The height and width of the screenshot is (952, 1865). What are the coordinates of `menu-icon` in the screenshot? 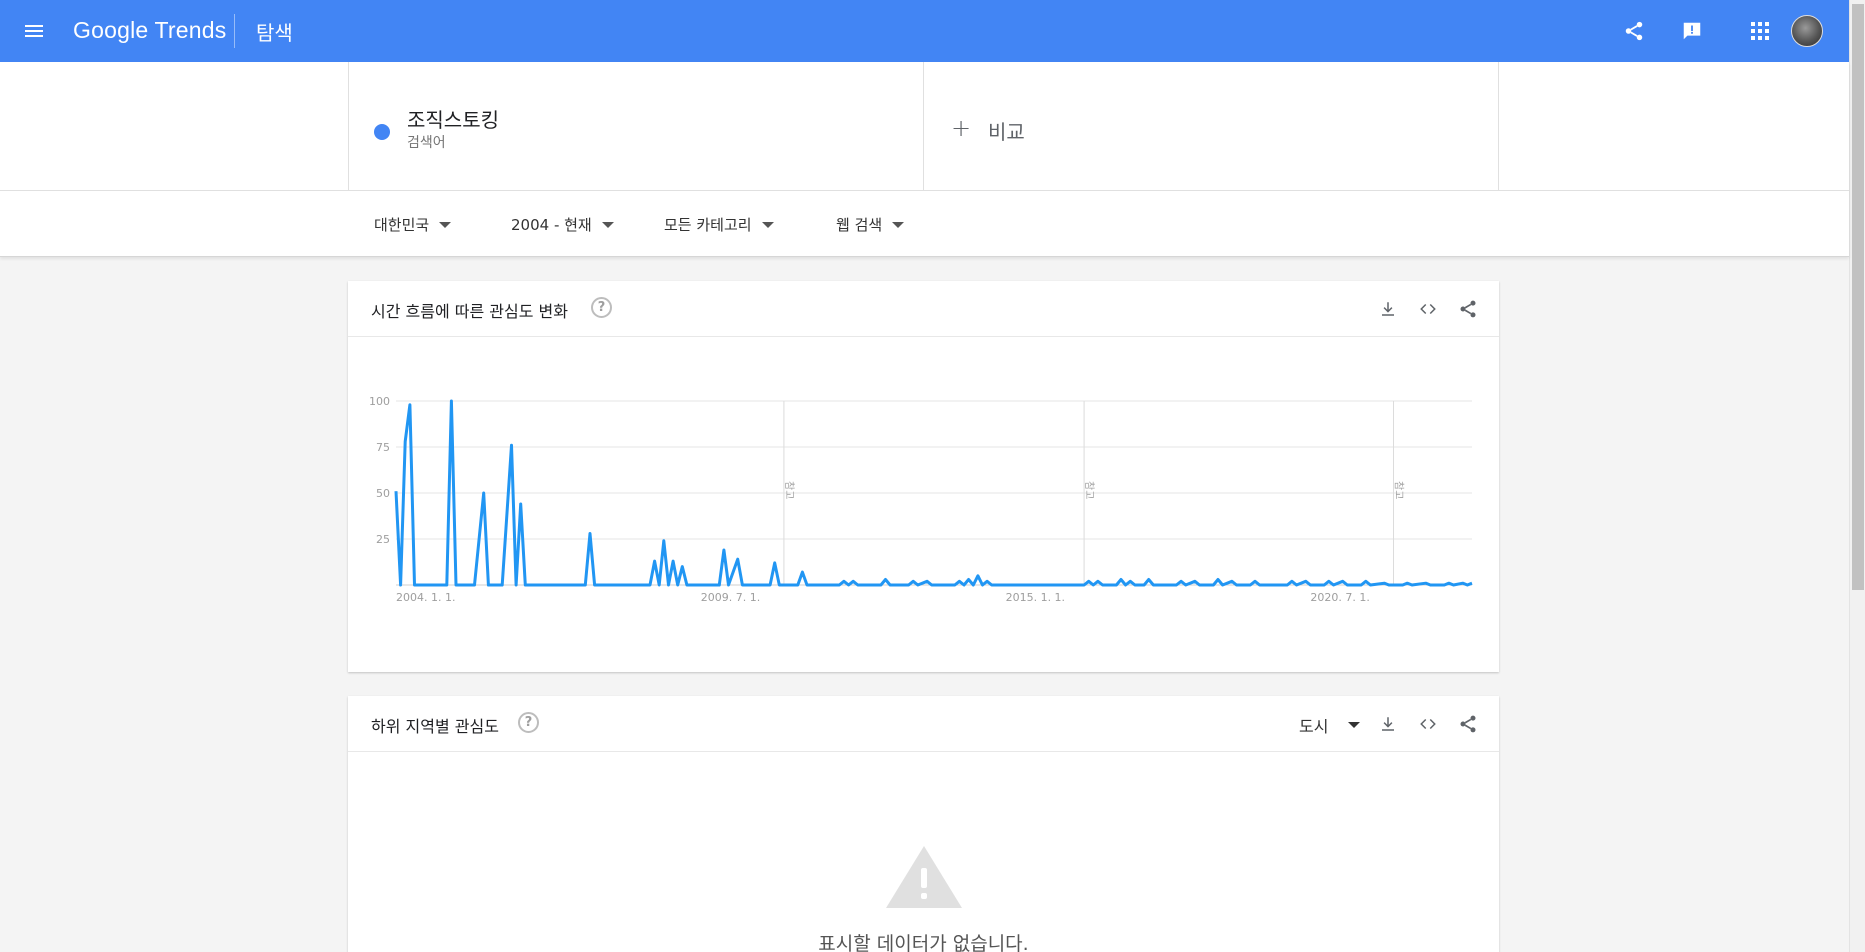 It's located at (34, 31).